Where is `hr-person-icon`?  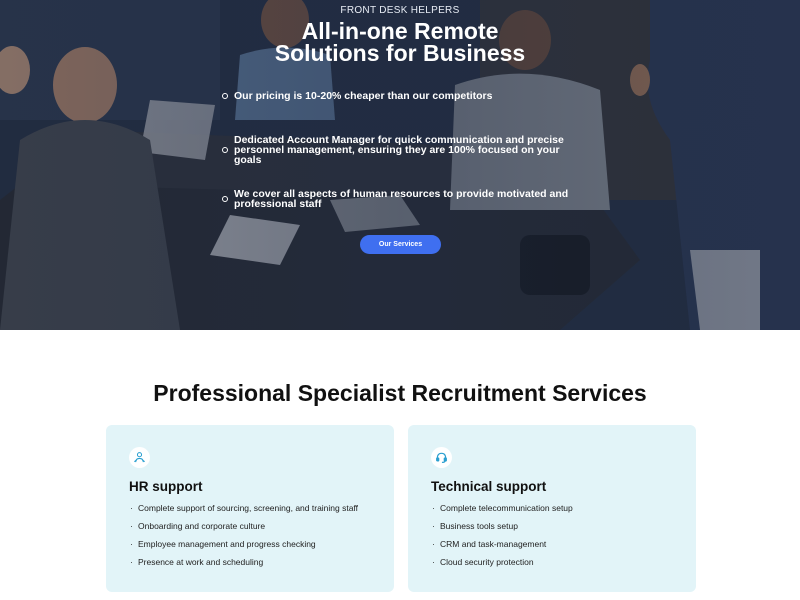
hr-person-icon is located at coordinates (139, 457).